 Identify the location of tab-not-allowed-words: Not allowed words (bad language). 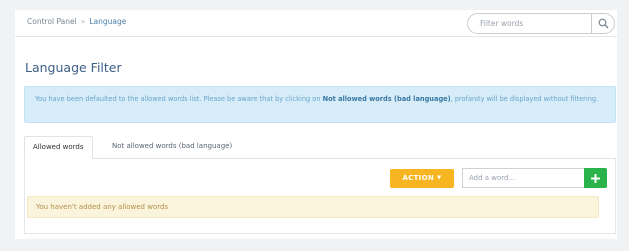
(172, 147).